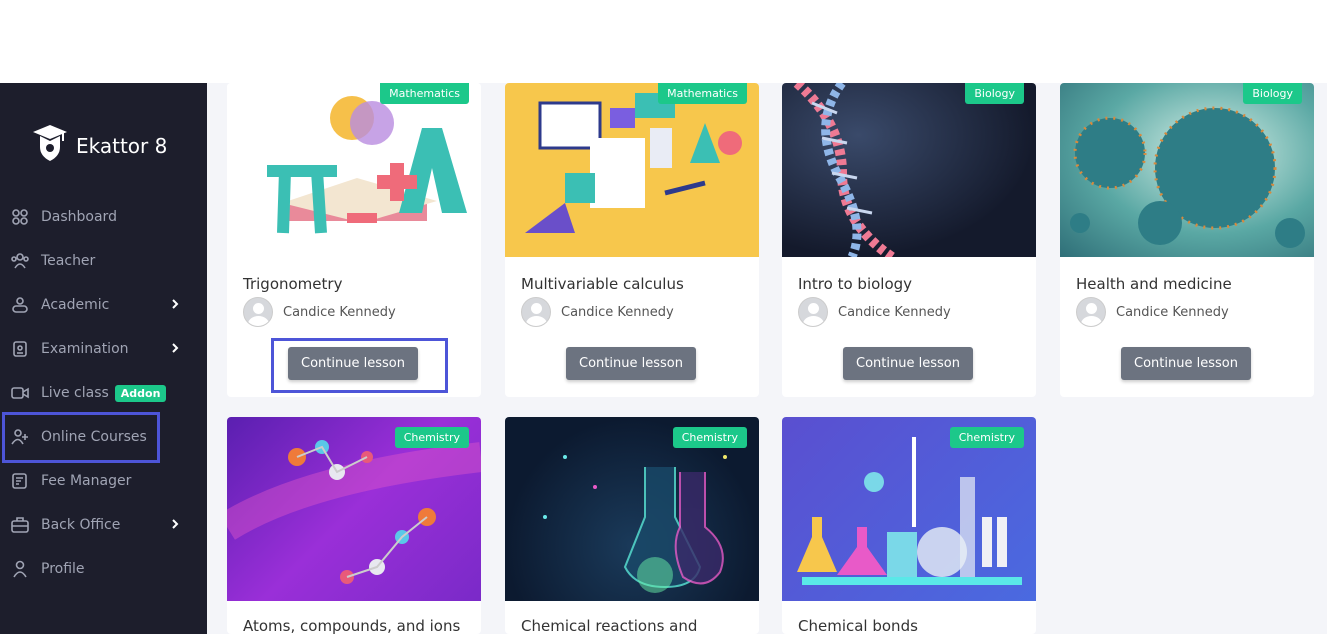 The width and height of the screenshot is (1327, 634). What do you see at coordinates (81, 437) in the screenshot?
I see `online-courses-highlight` at bounding box center [81, 437].